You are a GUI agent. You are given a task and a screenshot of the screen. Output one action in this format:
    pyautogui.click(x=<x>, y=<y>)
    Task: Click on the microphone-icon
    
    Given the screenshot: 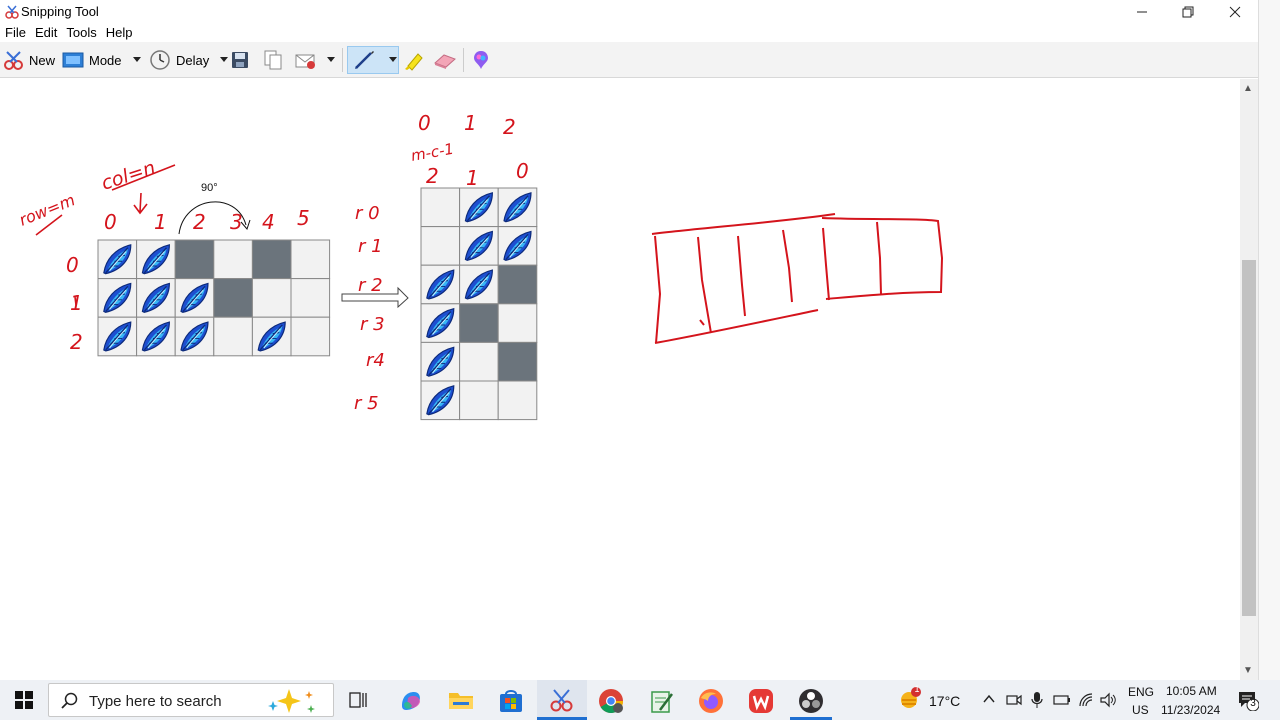 What is the action you would take?
    pyautogui.click(x=1037, y=700)
    